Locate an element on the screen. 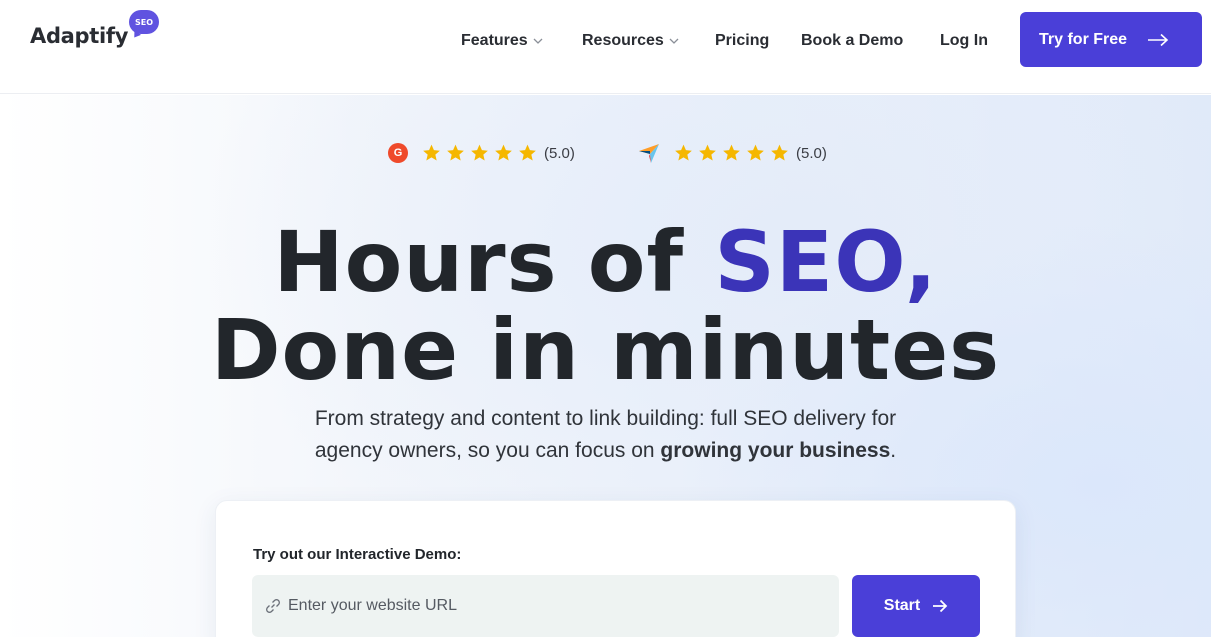  nav-features: Features is located at coordinates (502, 41).